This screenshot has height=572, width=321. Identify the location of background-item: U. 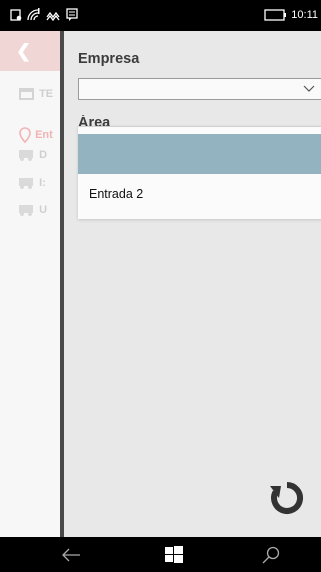
(32, 210).